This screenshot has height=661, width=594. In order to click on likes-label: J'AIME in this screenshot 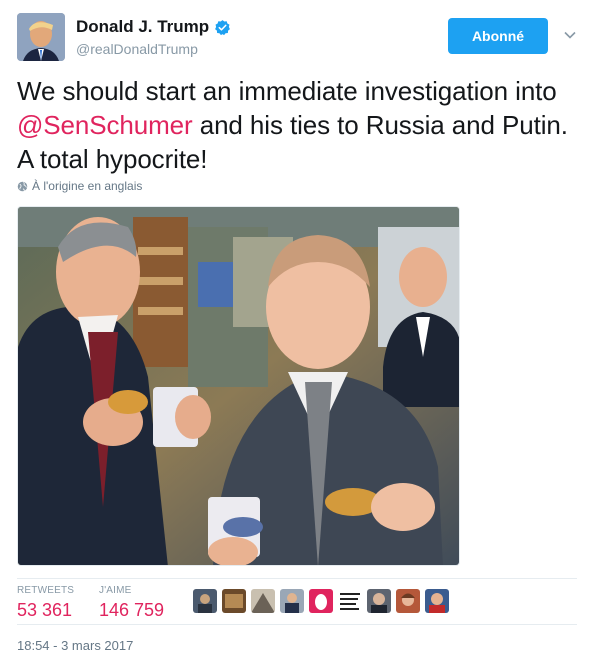, I will do `click(115, 590)`.